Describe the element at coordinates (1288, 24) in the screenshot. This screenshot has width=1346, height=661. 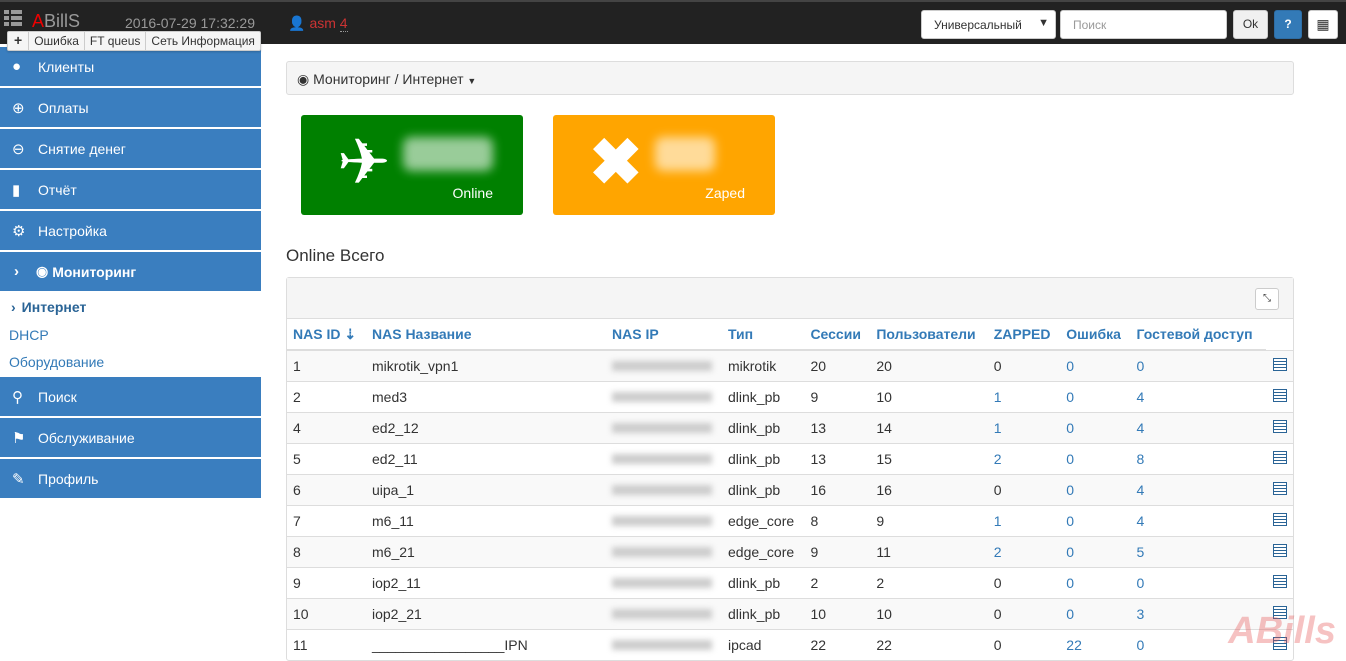
I see `help-button: ?` at that location.